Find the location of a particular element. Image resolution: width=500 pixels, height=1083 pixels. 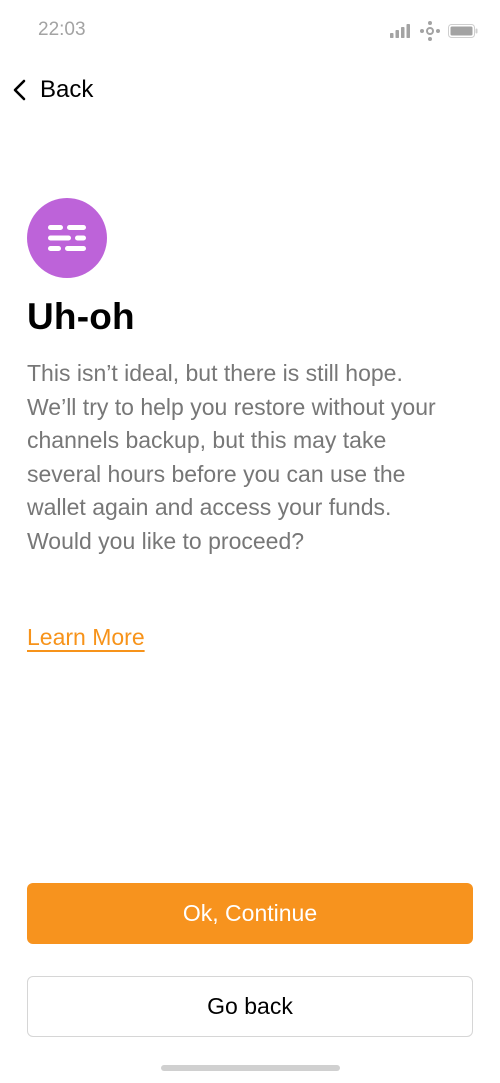

status-time: 22:03 is located at coordinates (62, 29).